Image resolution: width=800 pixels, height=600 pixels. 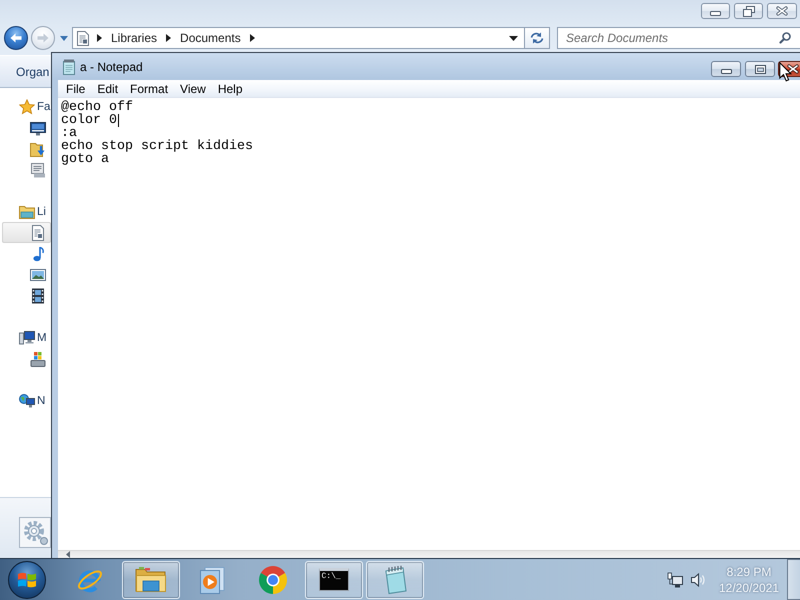 I want to click on star-icon, so click(x=27, y=106).